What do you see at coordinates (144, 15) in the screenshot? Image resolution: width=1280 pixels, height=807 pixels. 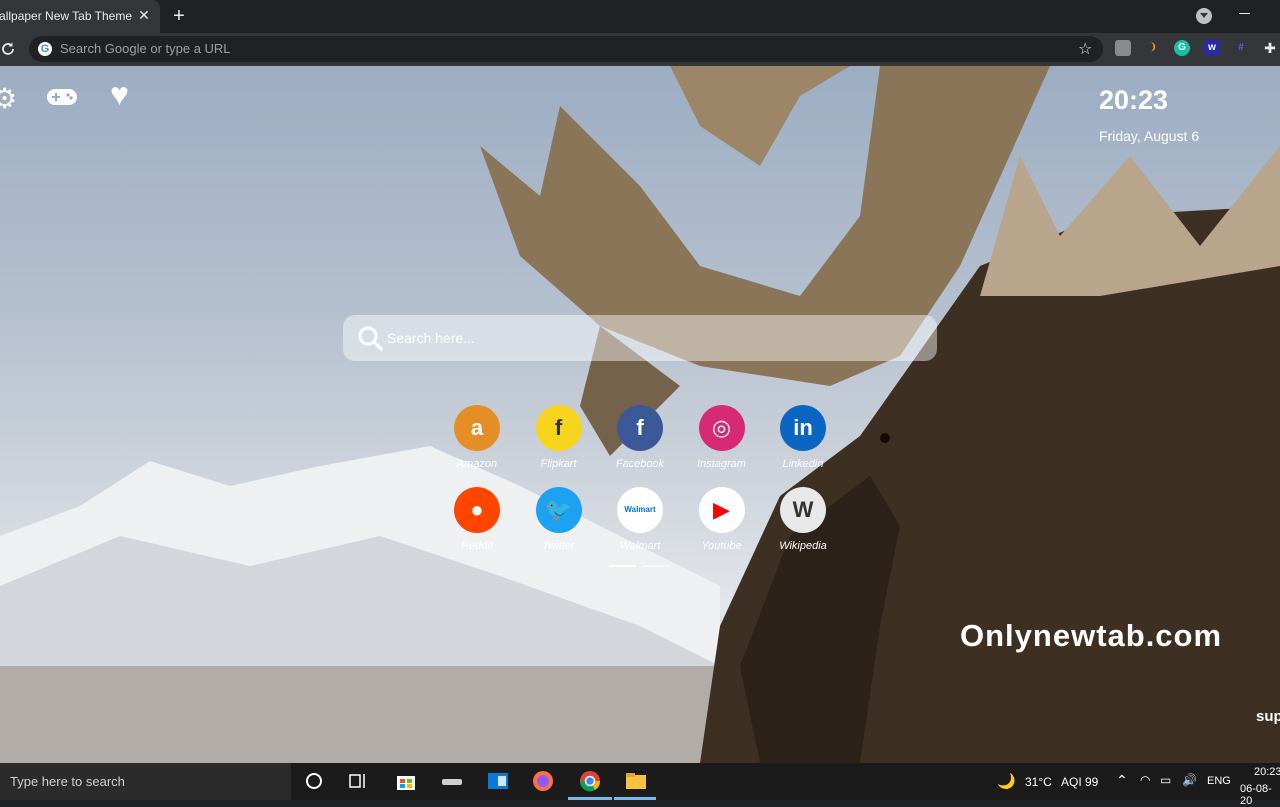 I see `close-tab-icon: ✕` at bounding box center [144, 15].